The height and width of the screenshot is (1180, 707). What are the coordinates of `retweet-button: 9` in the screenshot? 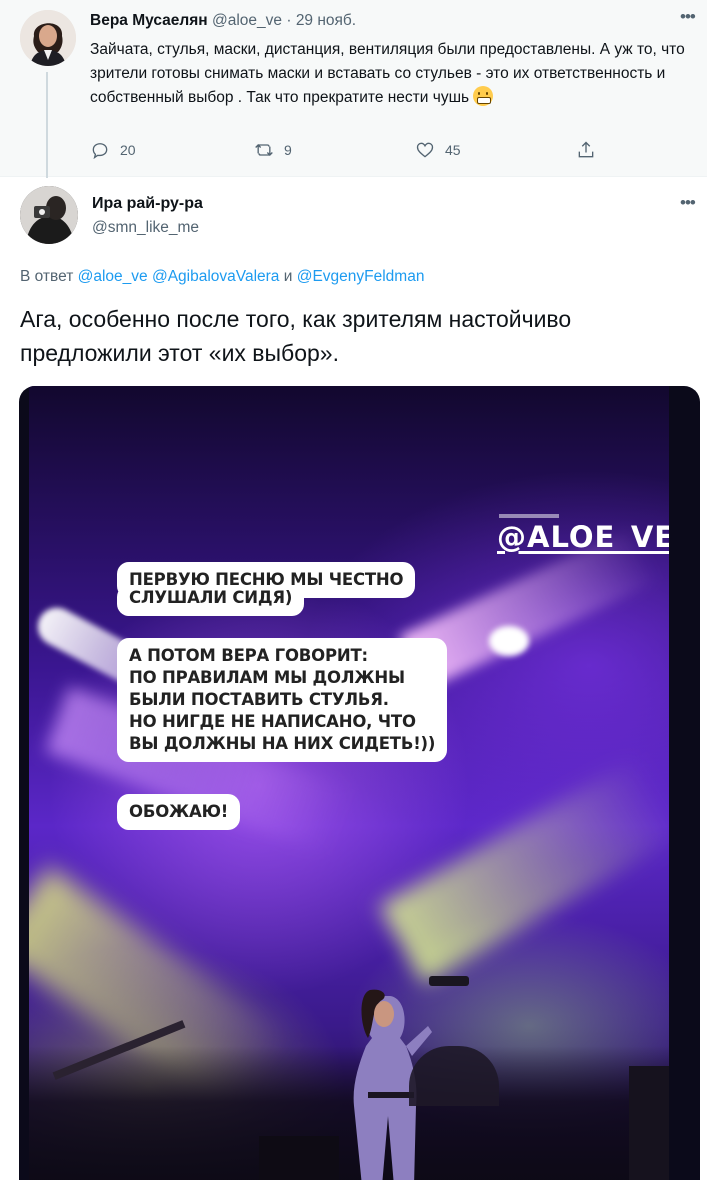 It's located at (273, 150).